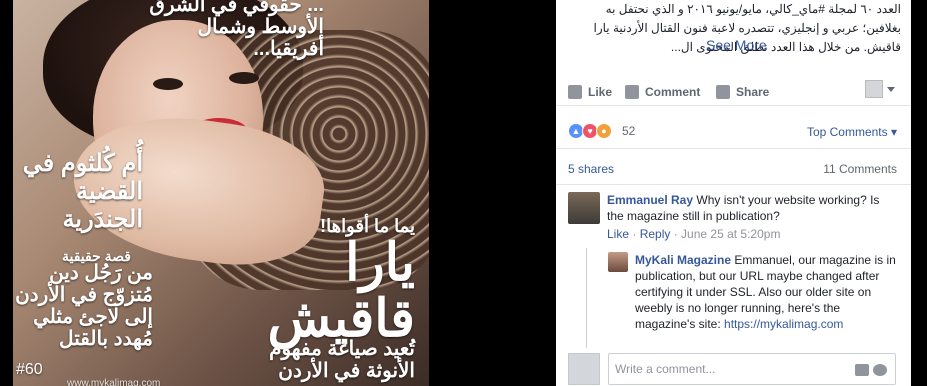 This screenshot has width=927, height=386. Describe the element at coordinates (629, 131) in the screenshot. I see `reaction-count: 52` at that location.